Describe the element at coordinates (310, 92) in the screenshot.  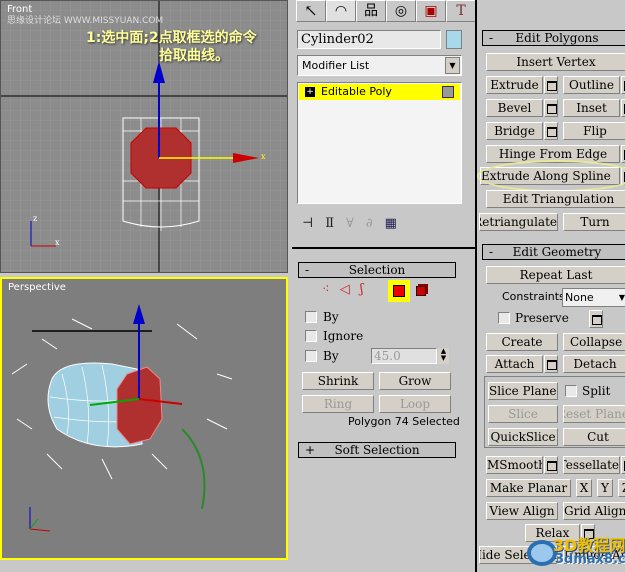
I see `expand-icon: +` at that location.